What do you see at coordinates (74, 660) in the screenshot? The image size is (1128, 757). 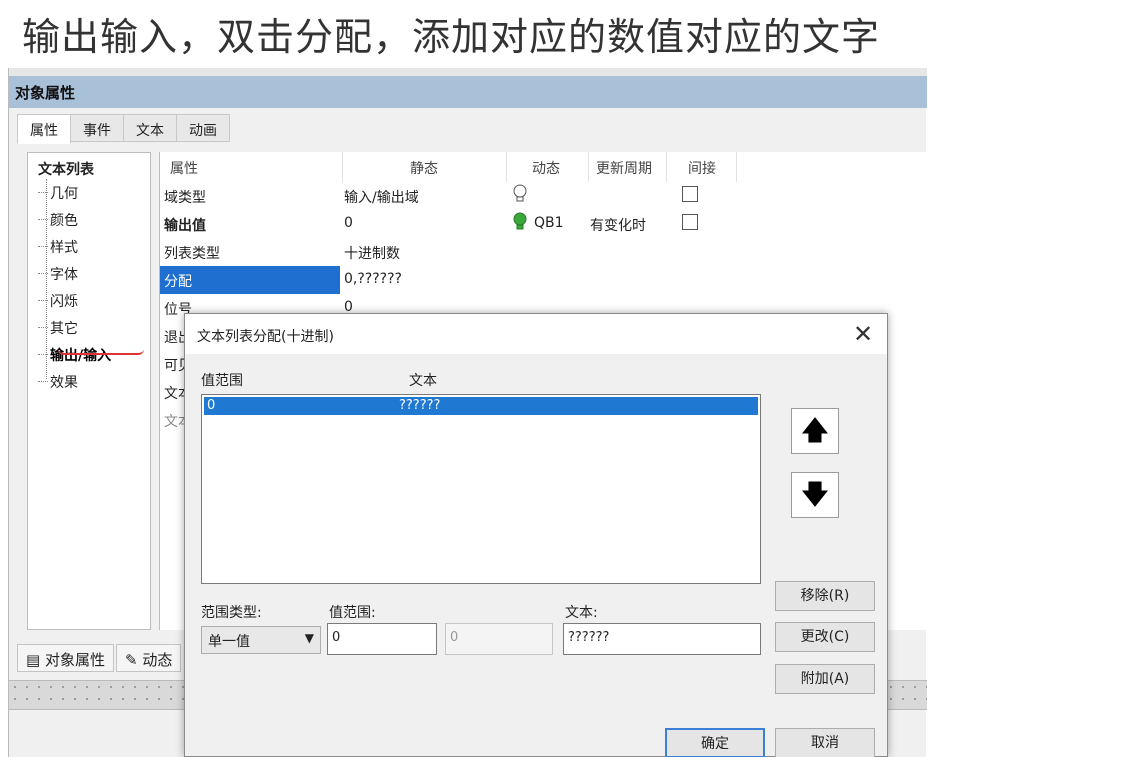 I see `tab-label: 对象属性` at bounding box center [74, 660].